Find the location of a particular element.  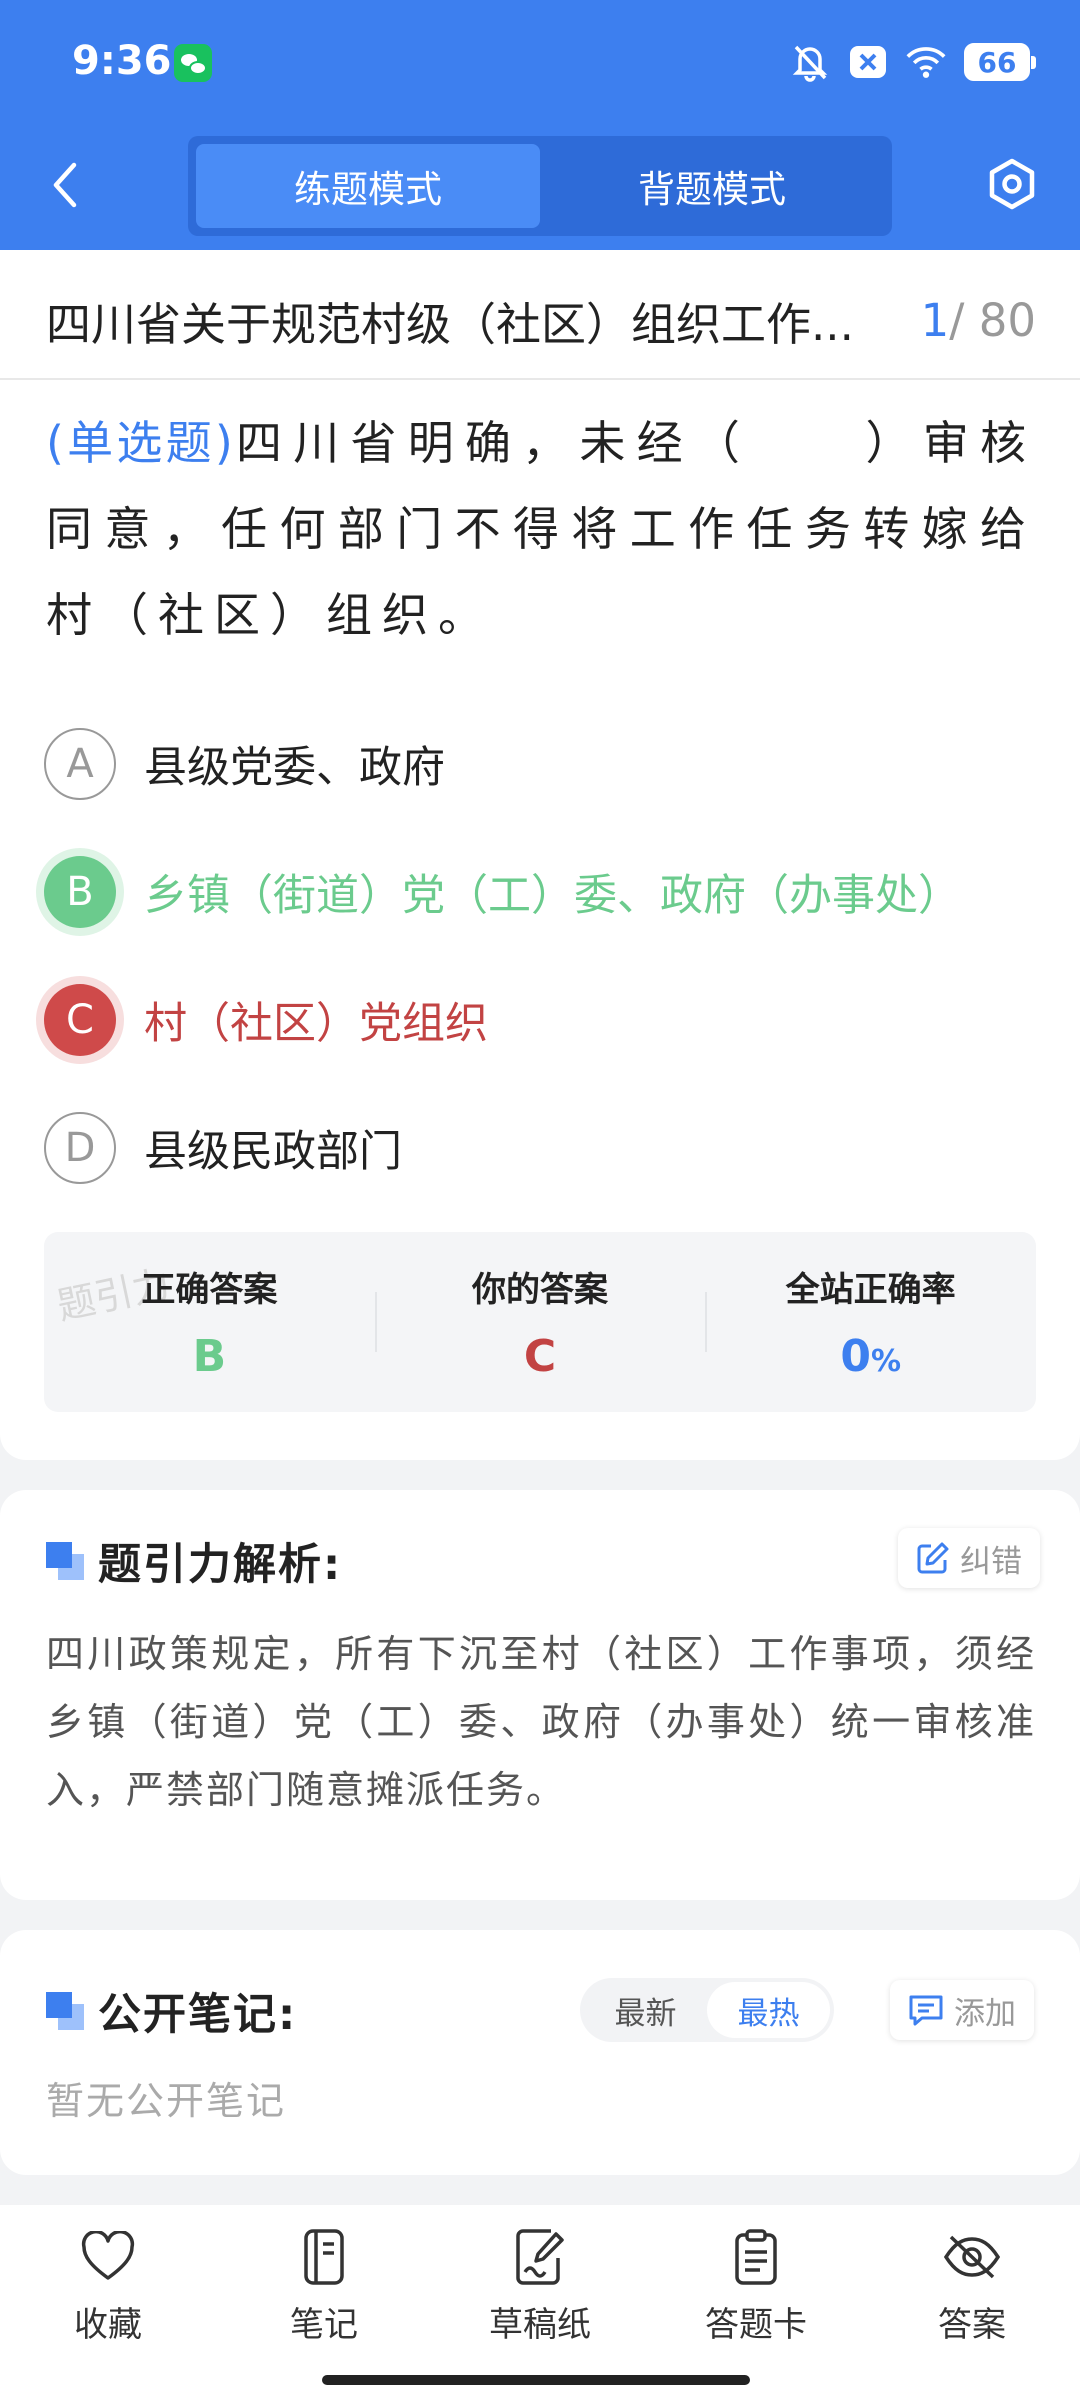

option-c: C 村（社区）党组织 is located at coordinates (539, 1020).